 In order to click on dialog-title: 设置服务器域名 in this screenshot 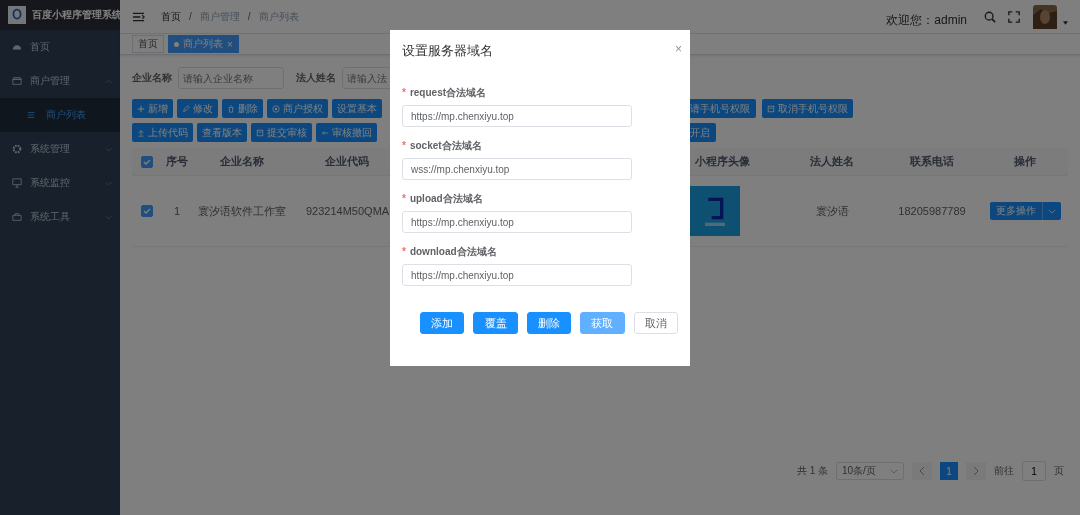, I will do `click(447, 51)`.